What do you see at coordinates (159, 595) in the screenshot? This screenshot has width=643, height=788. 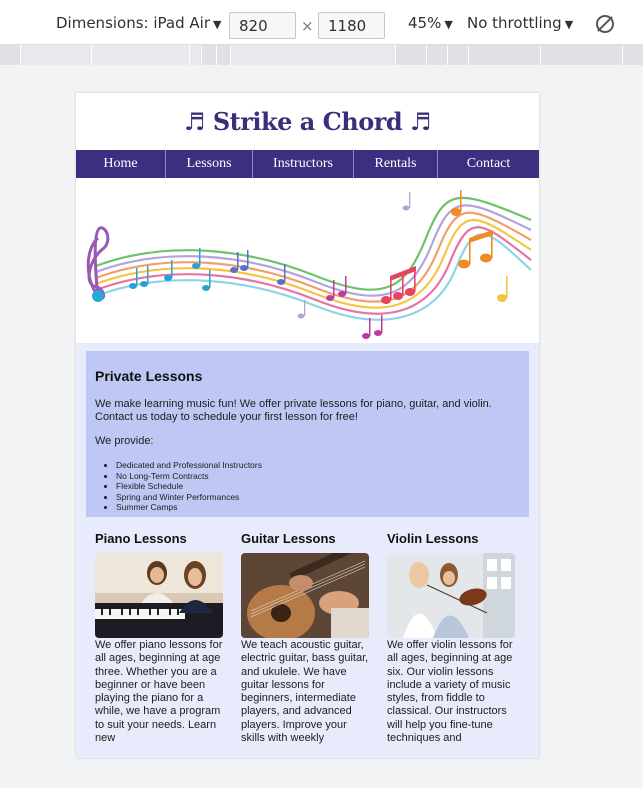 I see `piano-lessons-photo` at bounding box center [159, 595].